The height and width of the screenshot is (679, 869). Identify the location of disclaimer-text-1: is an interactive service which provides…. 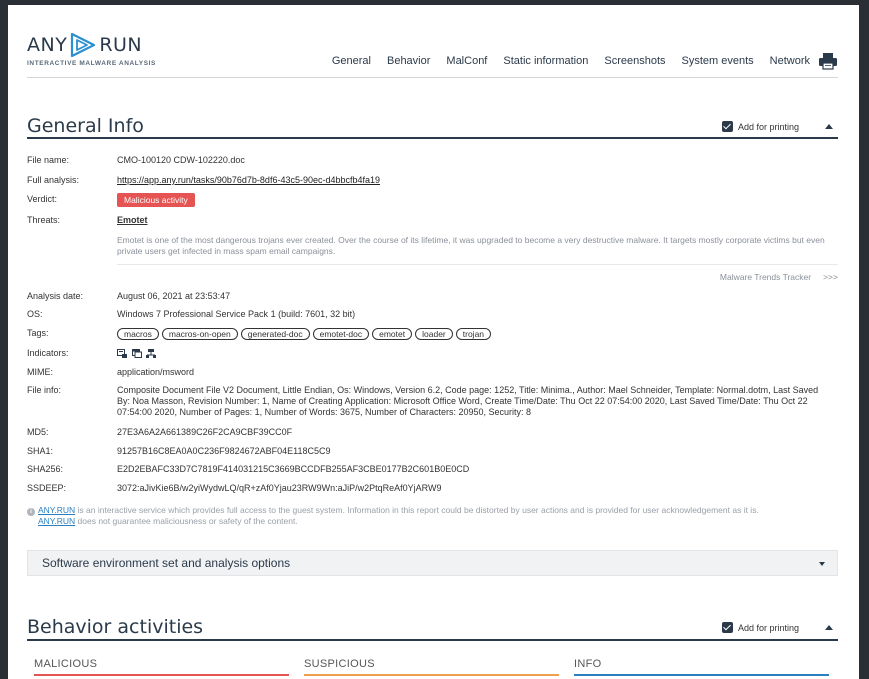
(417, 510).